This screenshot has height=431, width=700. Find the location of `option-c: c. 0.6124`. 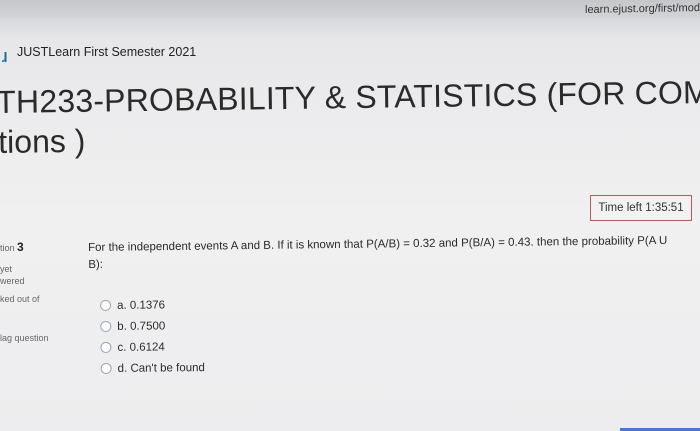

option-c: c. 0.6124 is located at coordinates (152, 347).